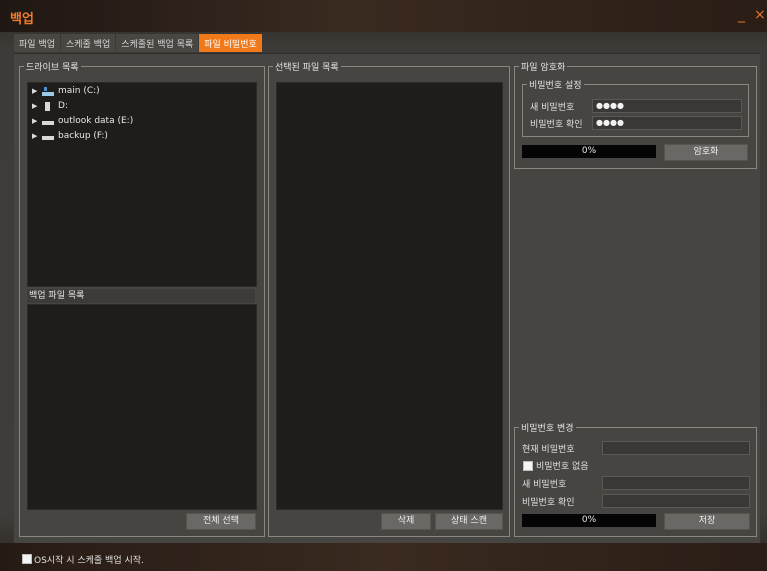  I want to click on tab-schedule-backup: 스케줄 백업, so click(88, 43).